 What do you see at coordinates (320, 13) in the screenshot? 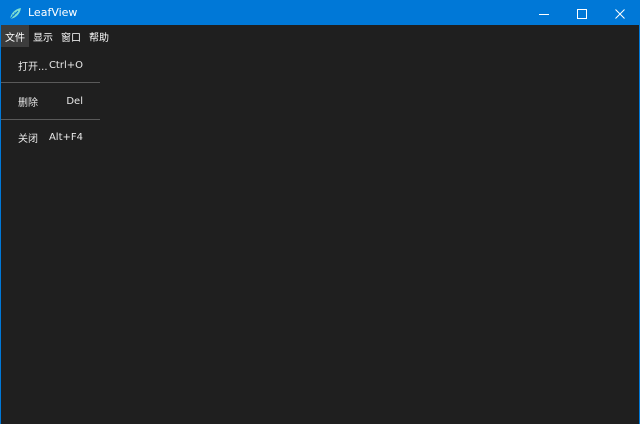
I see `title-bar: LeafView` at bounding box center [320, 13].